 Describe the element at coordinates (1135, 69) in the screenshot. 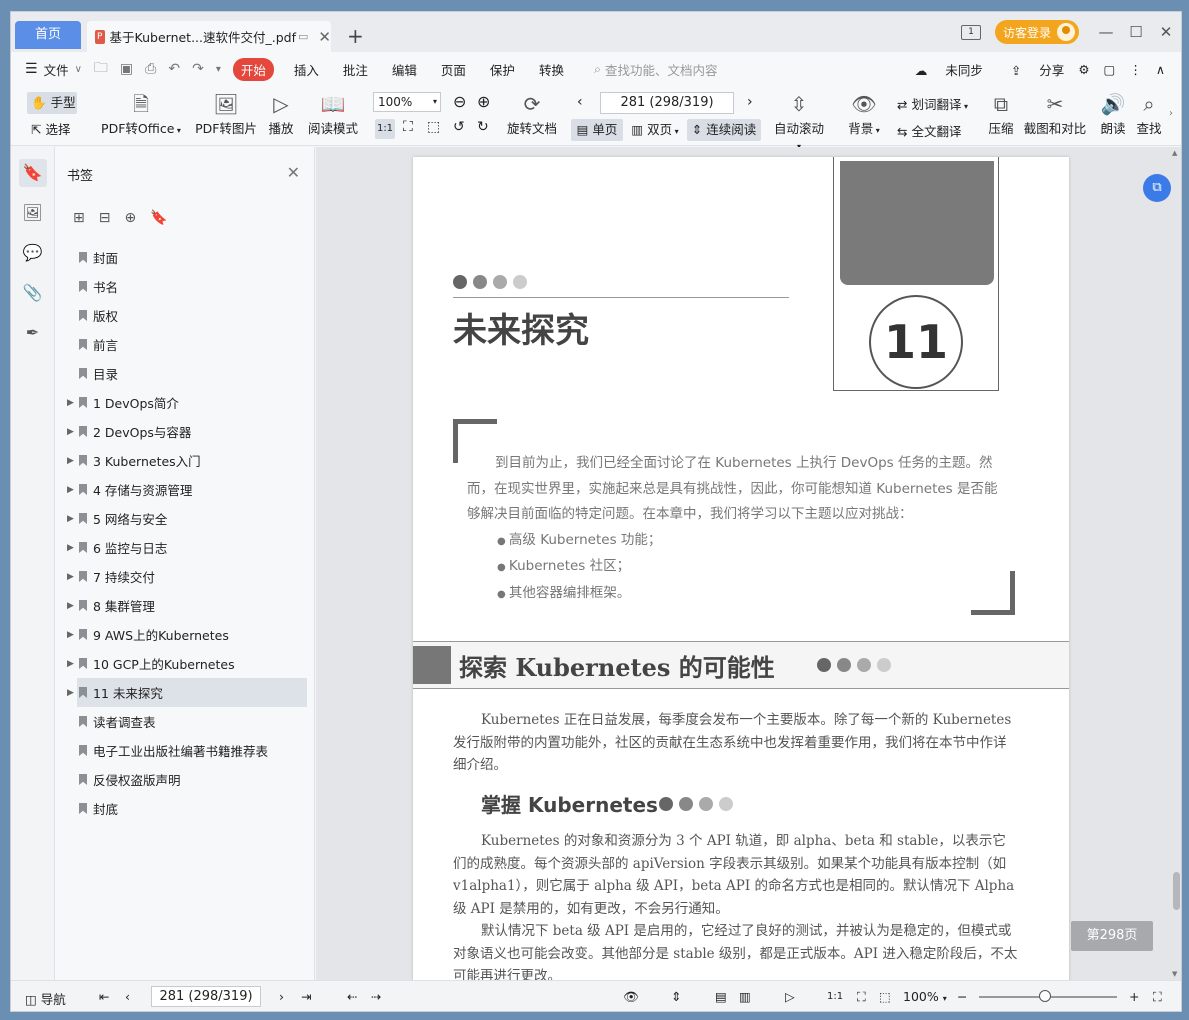

I see `more-icon: ⋮` at that location.